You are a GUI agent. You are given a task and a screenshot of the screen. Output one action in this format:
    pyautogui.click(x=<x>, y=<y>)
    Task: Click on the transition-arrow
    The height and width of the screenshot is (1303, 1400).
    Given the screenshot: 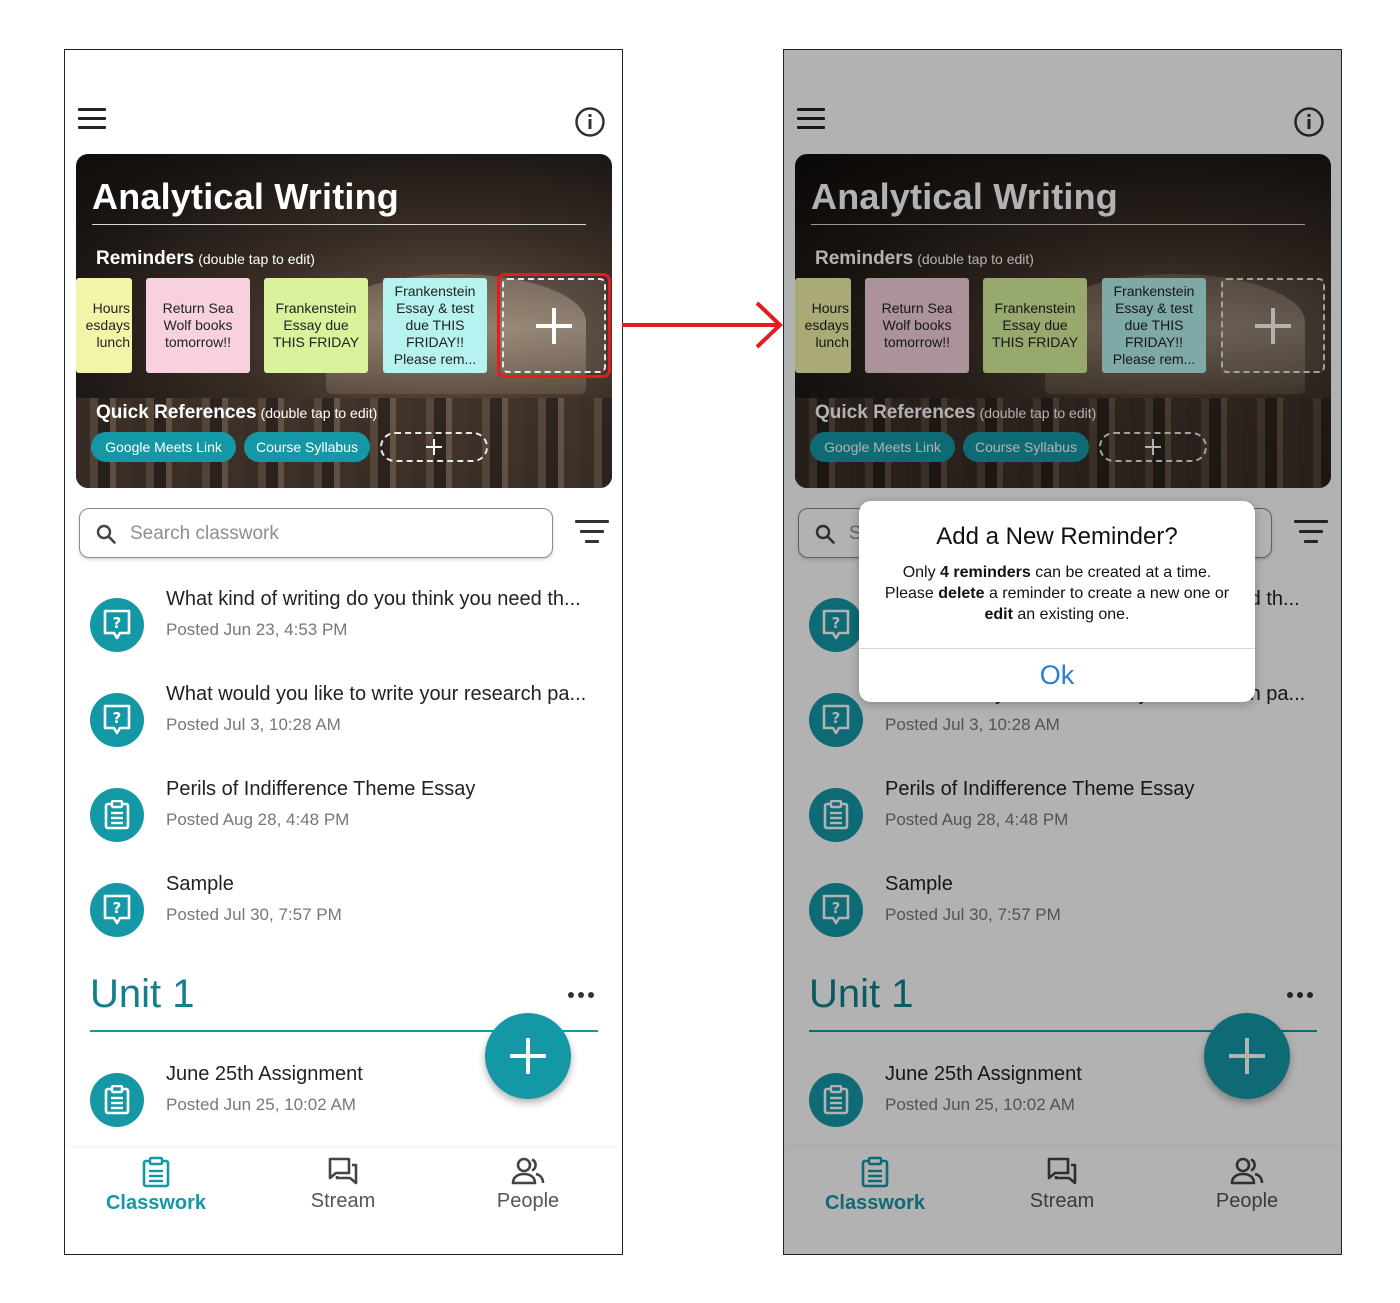 What is the action you would take?
    pyautogui.click(x=702, y=325)
    